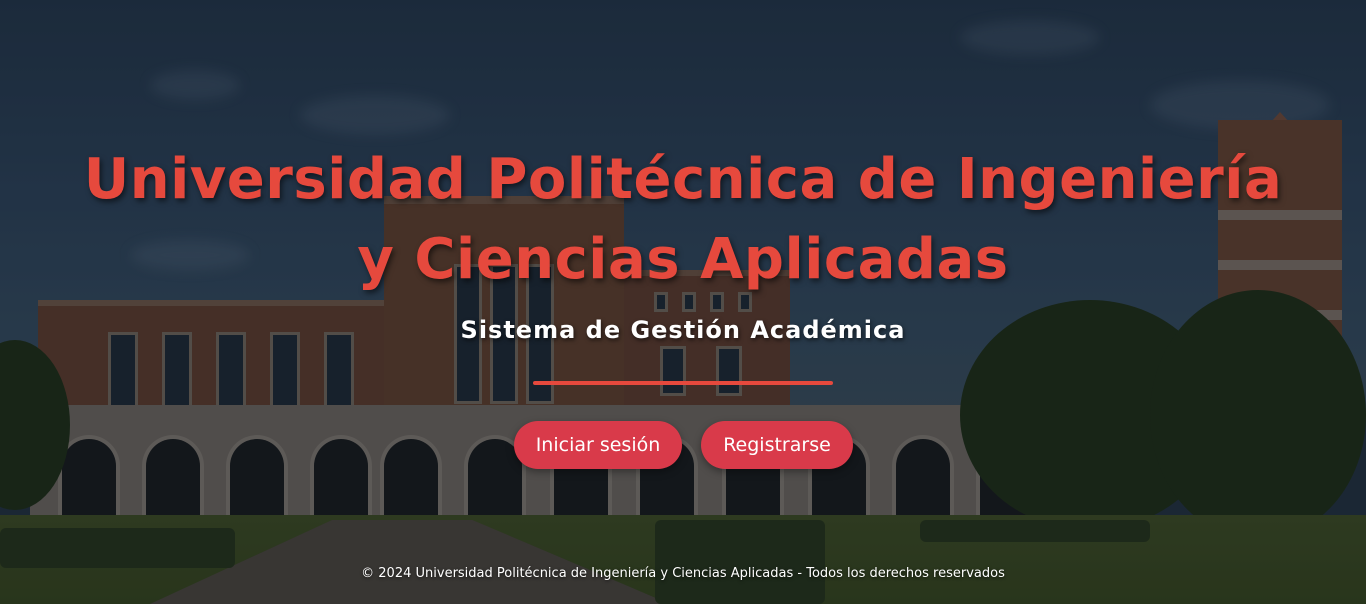 The image size is (1366, 604). Describe the element at coordinates (777, 445) in the screenshot. I see `register-button: Registrarse` at that location.